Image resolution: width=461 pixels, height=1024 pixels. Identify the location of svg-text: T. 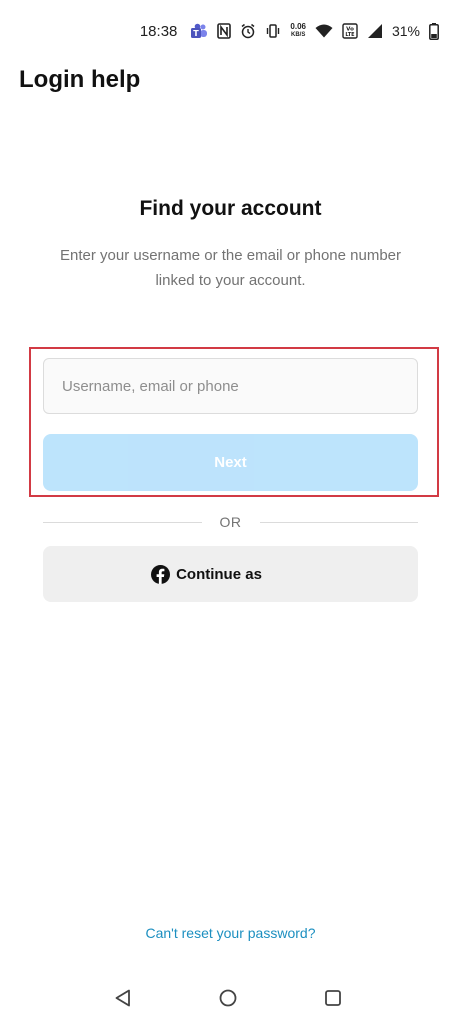
(197, 33).